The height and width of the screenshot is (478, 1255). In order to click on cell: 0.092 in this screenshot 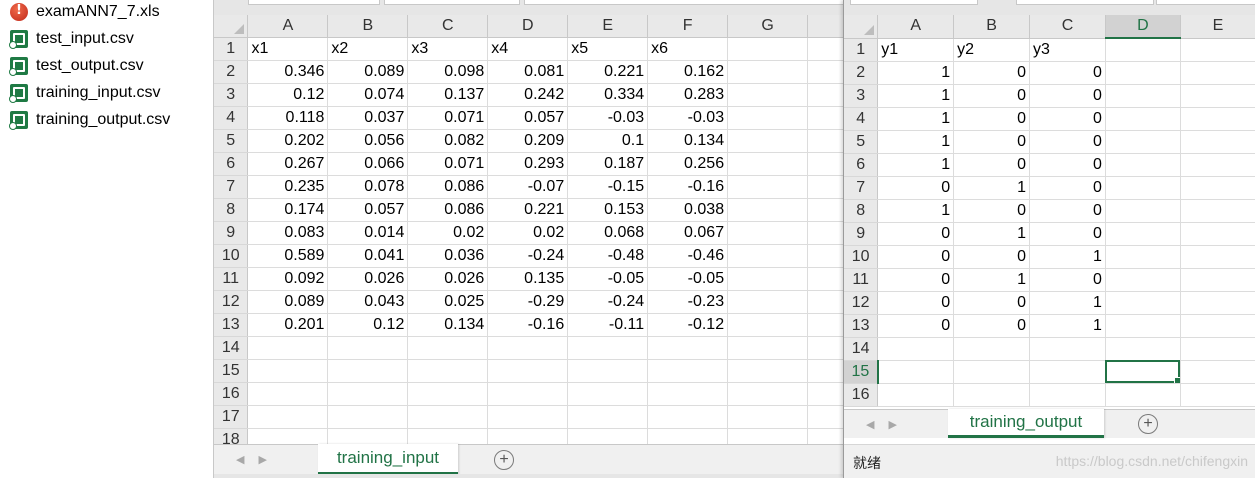, I will do `click(288, 279)`.